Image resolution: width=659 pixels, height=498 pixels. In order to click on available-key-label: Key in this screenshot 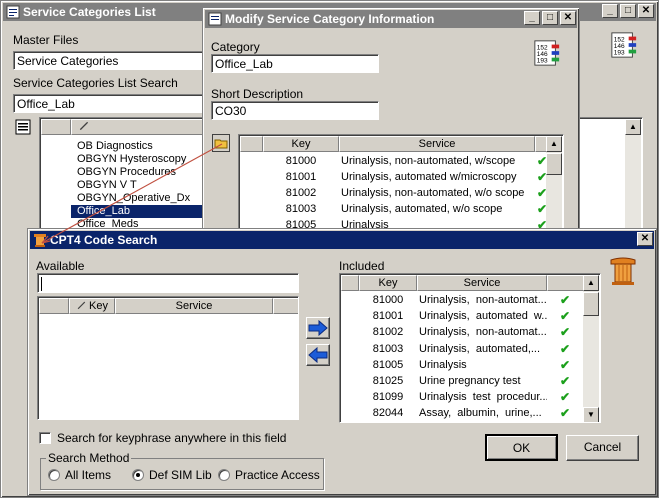, I will do `click(99, 306)`.